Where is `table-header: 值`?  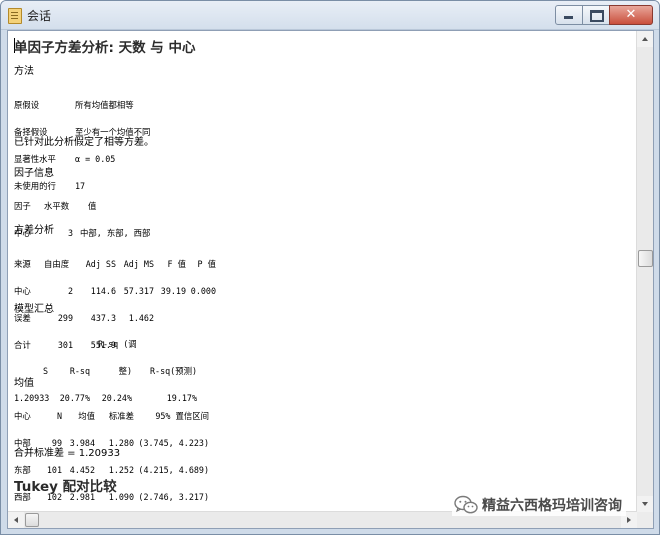 table-header: 值 is located at coordinates (92, 206).